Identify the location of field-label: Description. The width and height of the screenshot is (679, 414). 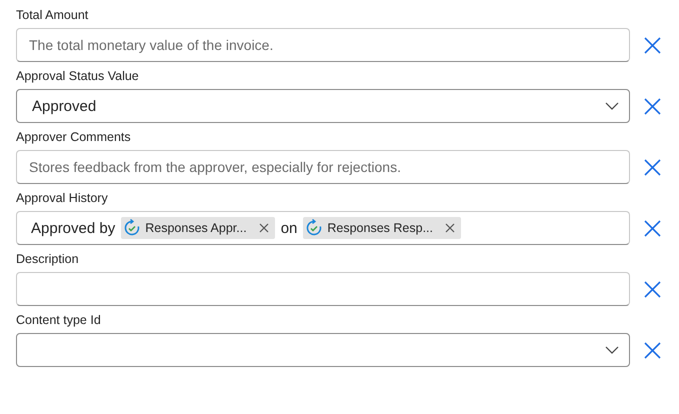
(48, 259).